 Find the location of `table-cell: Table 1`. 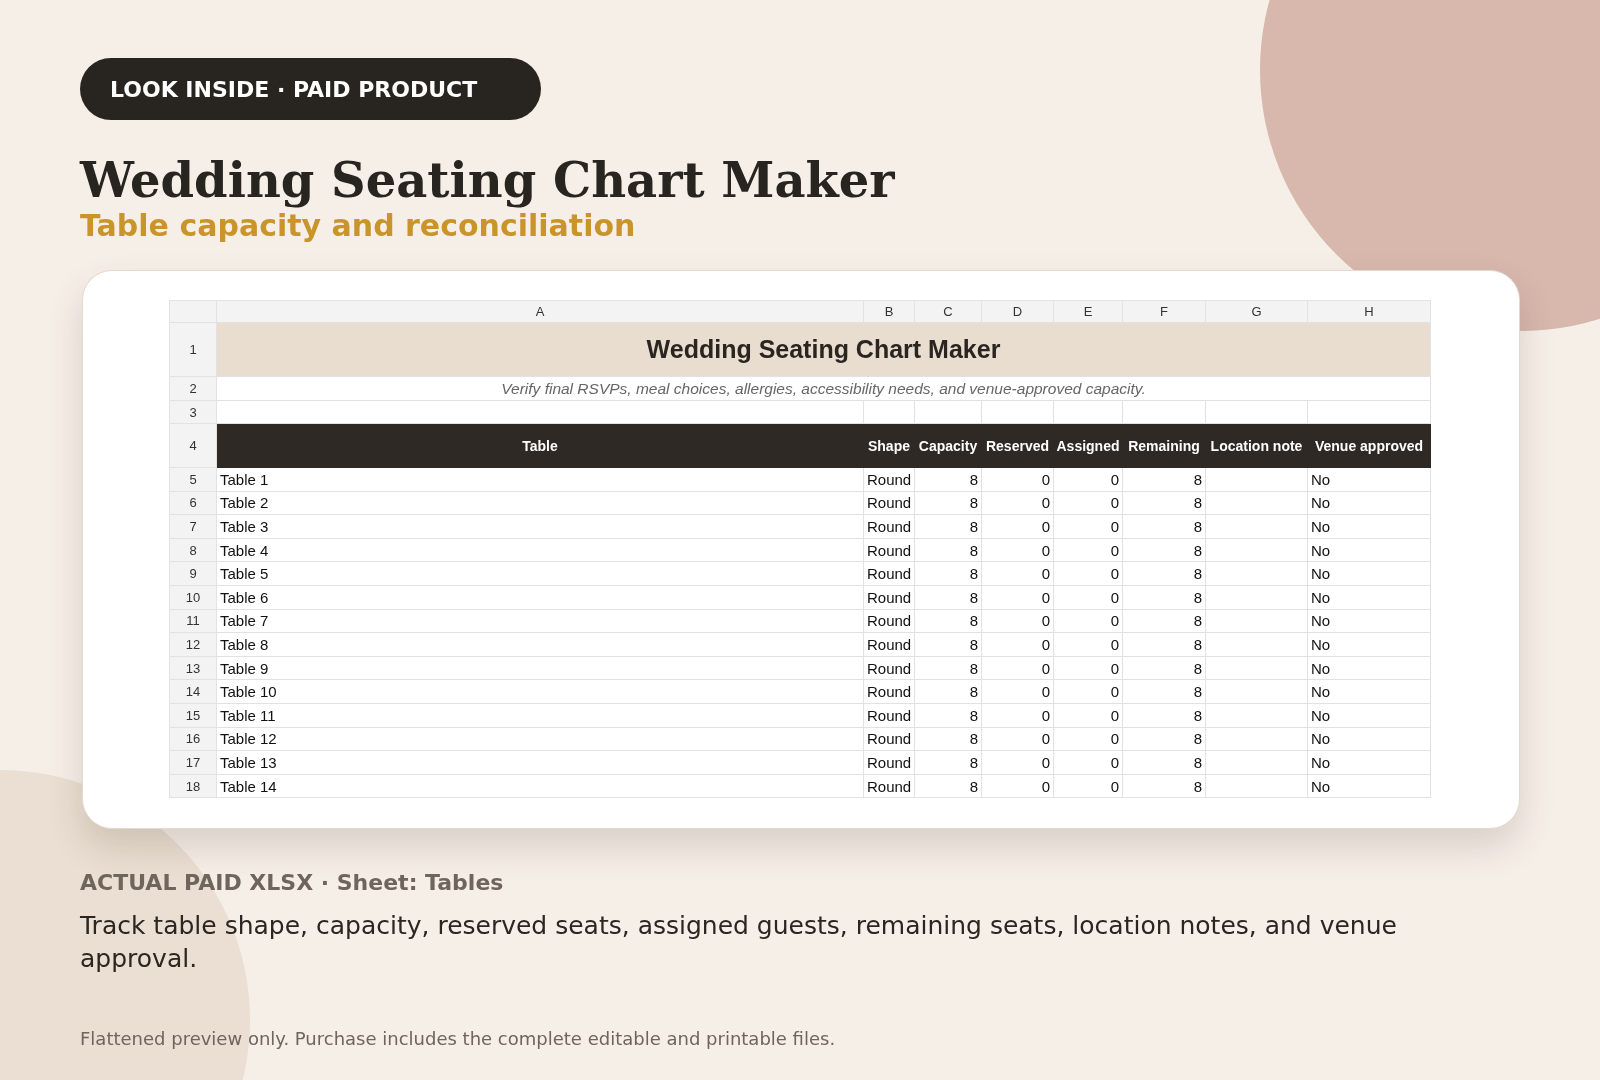

table-cell: Table 1 is located at coordinates (540, 480).